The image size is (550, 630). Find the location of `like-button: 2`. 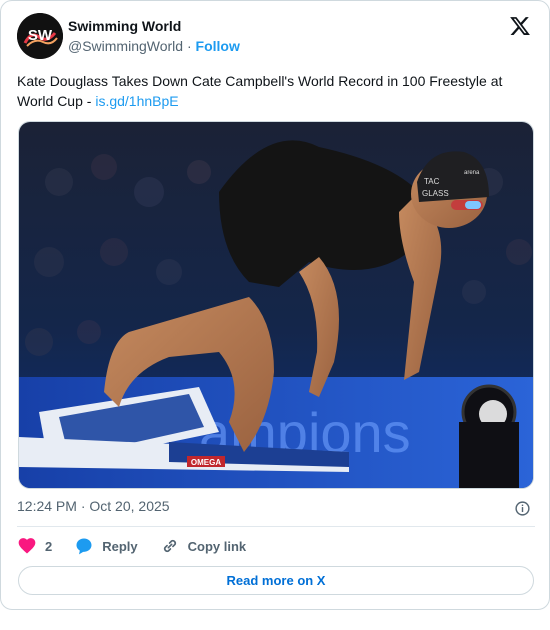

like-button: 2 is located at coordinates (34, 546).